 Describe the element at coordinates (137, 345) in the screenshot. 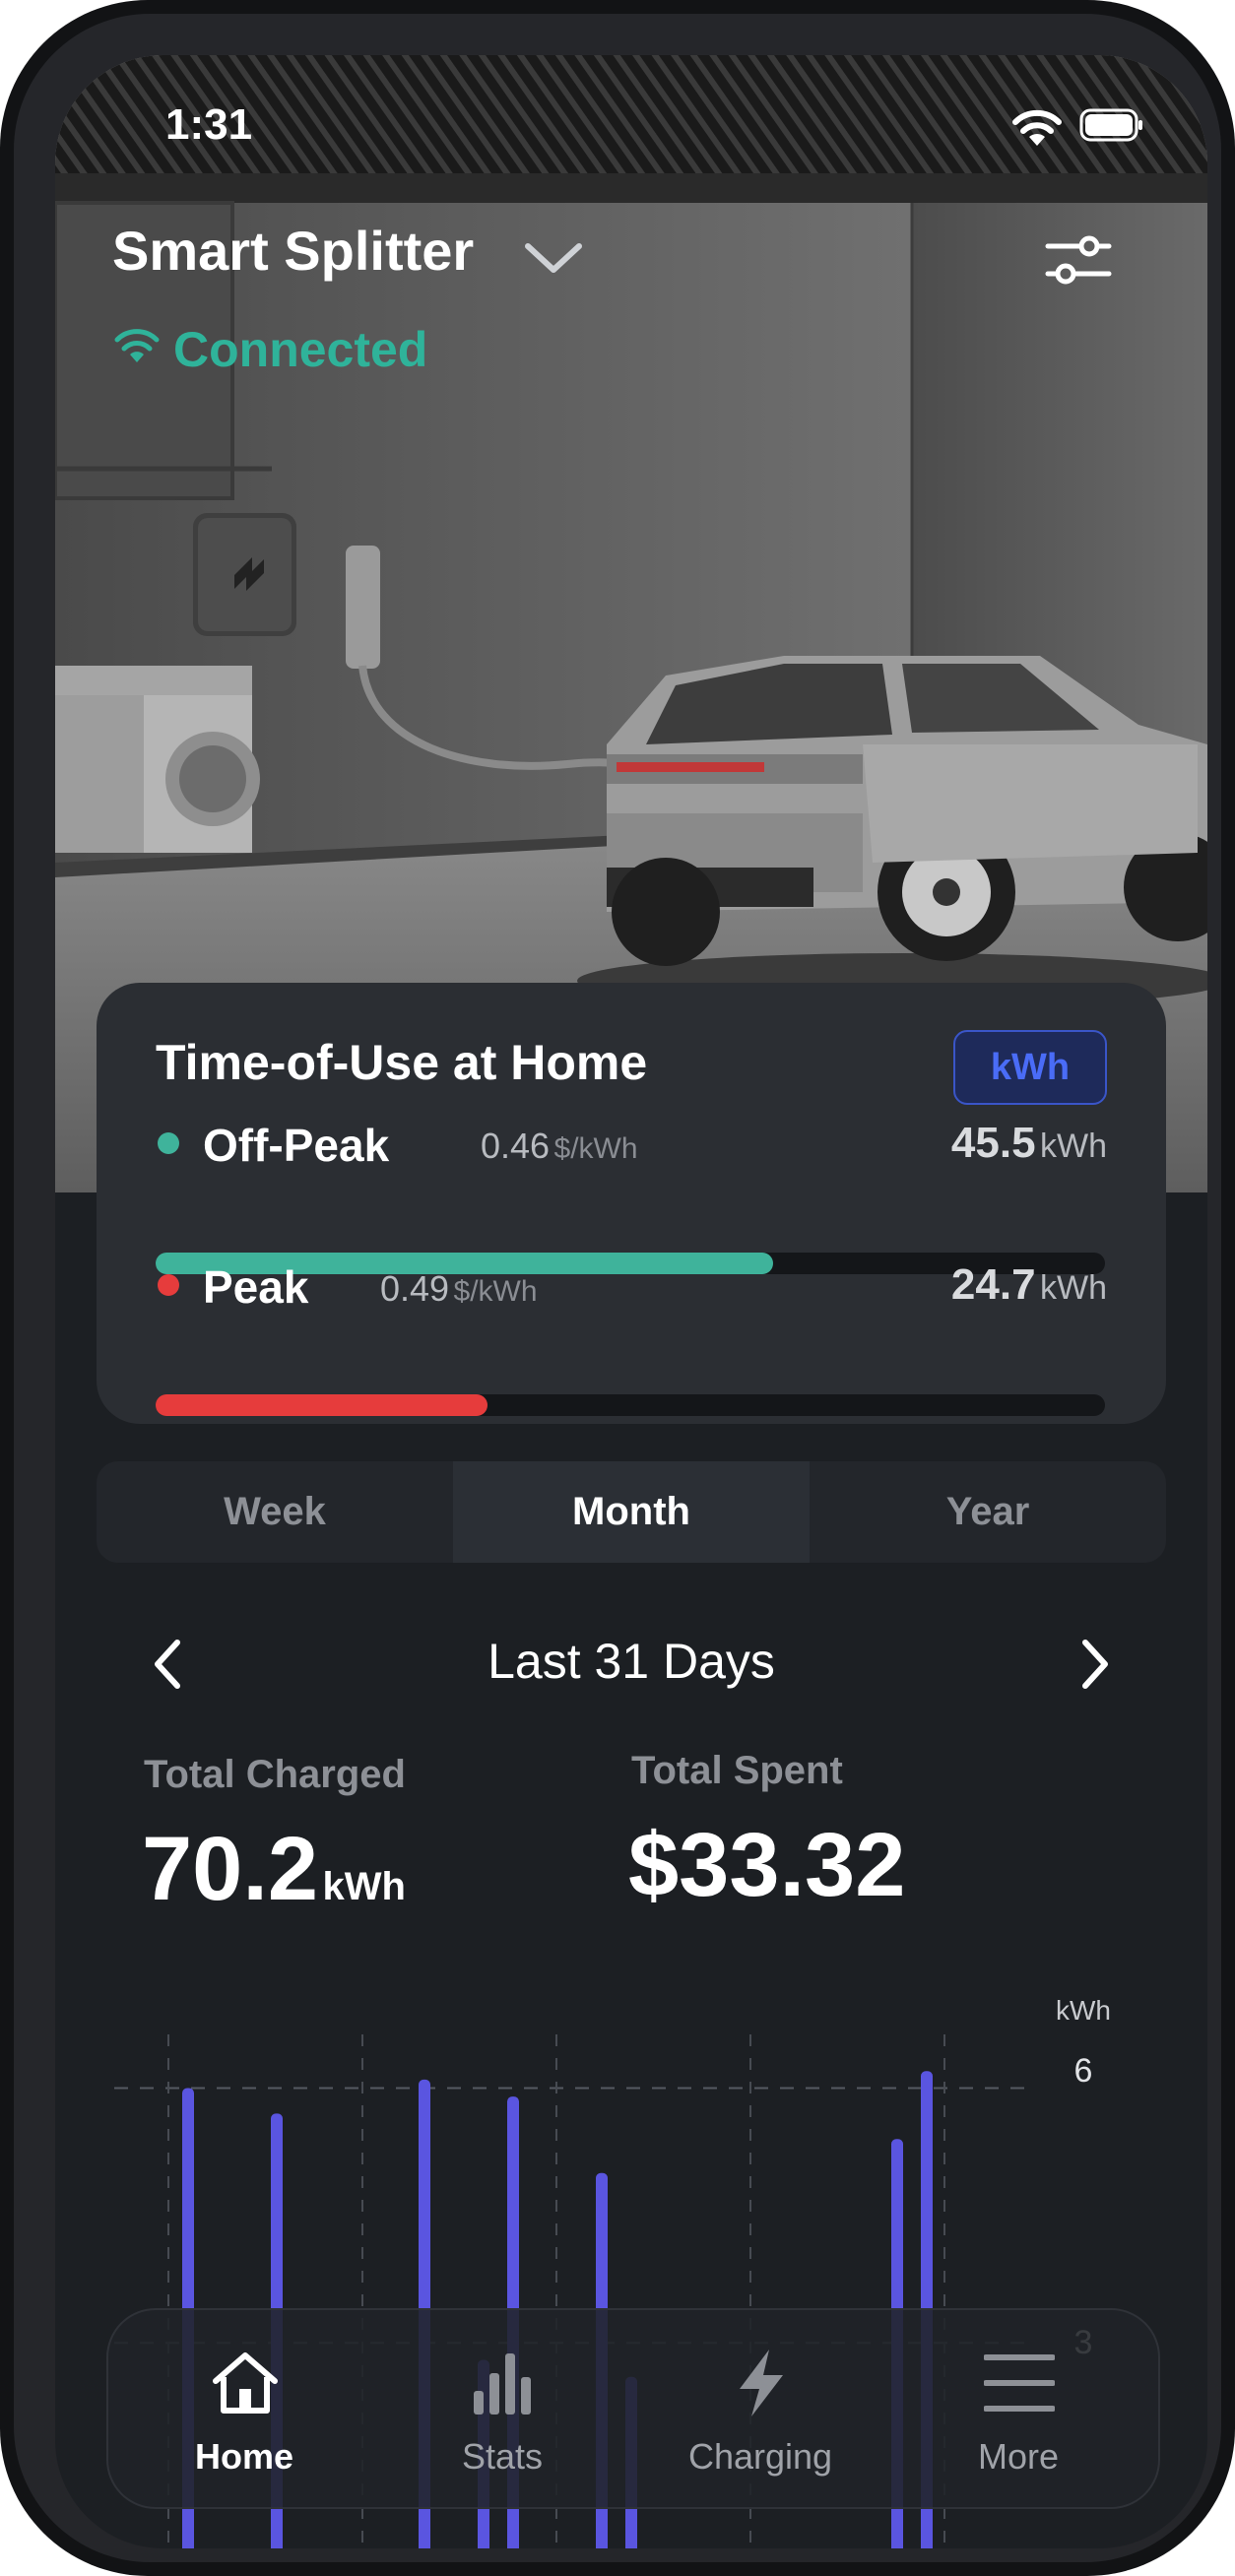

I see `connected-wifi-icon` at that location.